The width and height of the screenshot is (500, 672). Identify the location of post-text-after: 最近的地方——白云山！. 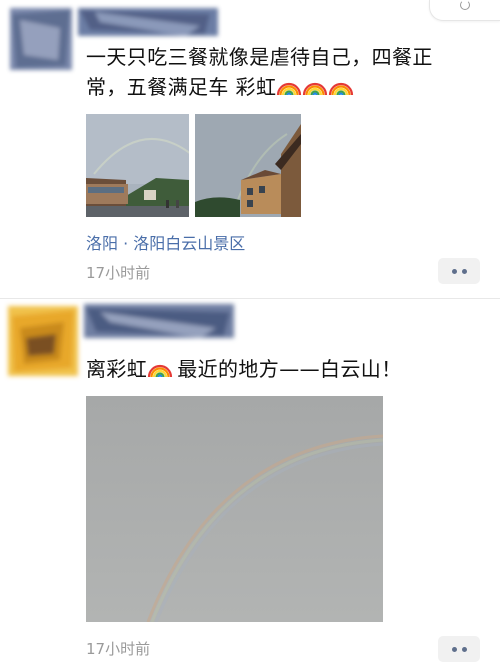
(289, 369).